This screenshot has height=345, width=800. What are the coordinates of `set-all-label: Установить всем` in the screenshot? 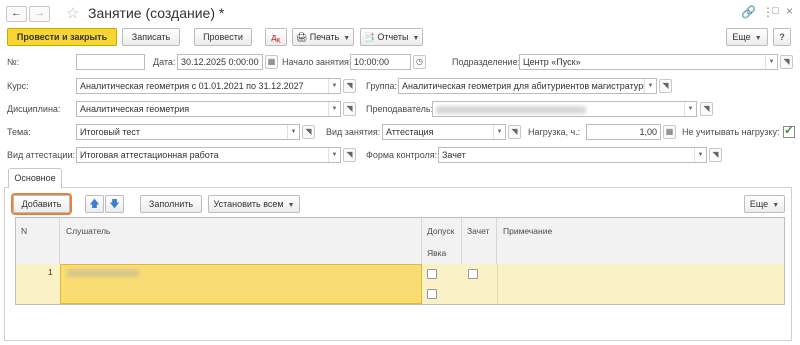 It's located at (248, 204).